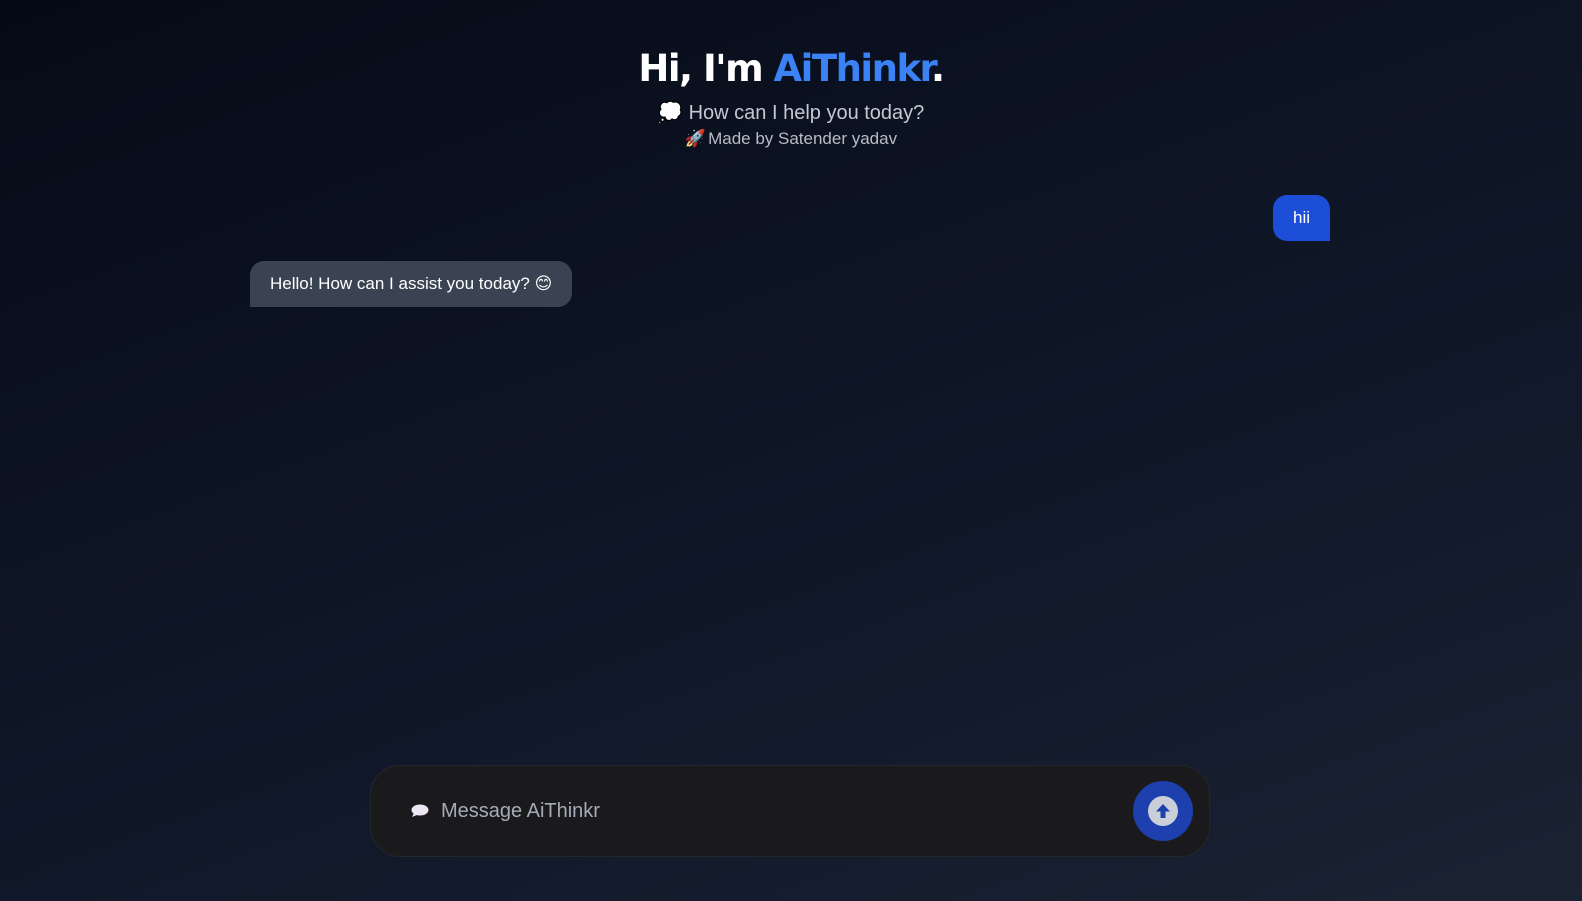 This screenshot has height=901, width=1582. I want to click on message-input, so click(786, 811).